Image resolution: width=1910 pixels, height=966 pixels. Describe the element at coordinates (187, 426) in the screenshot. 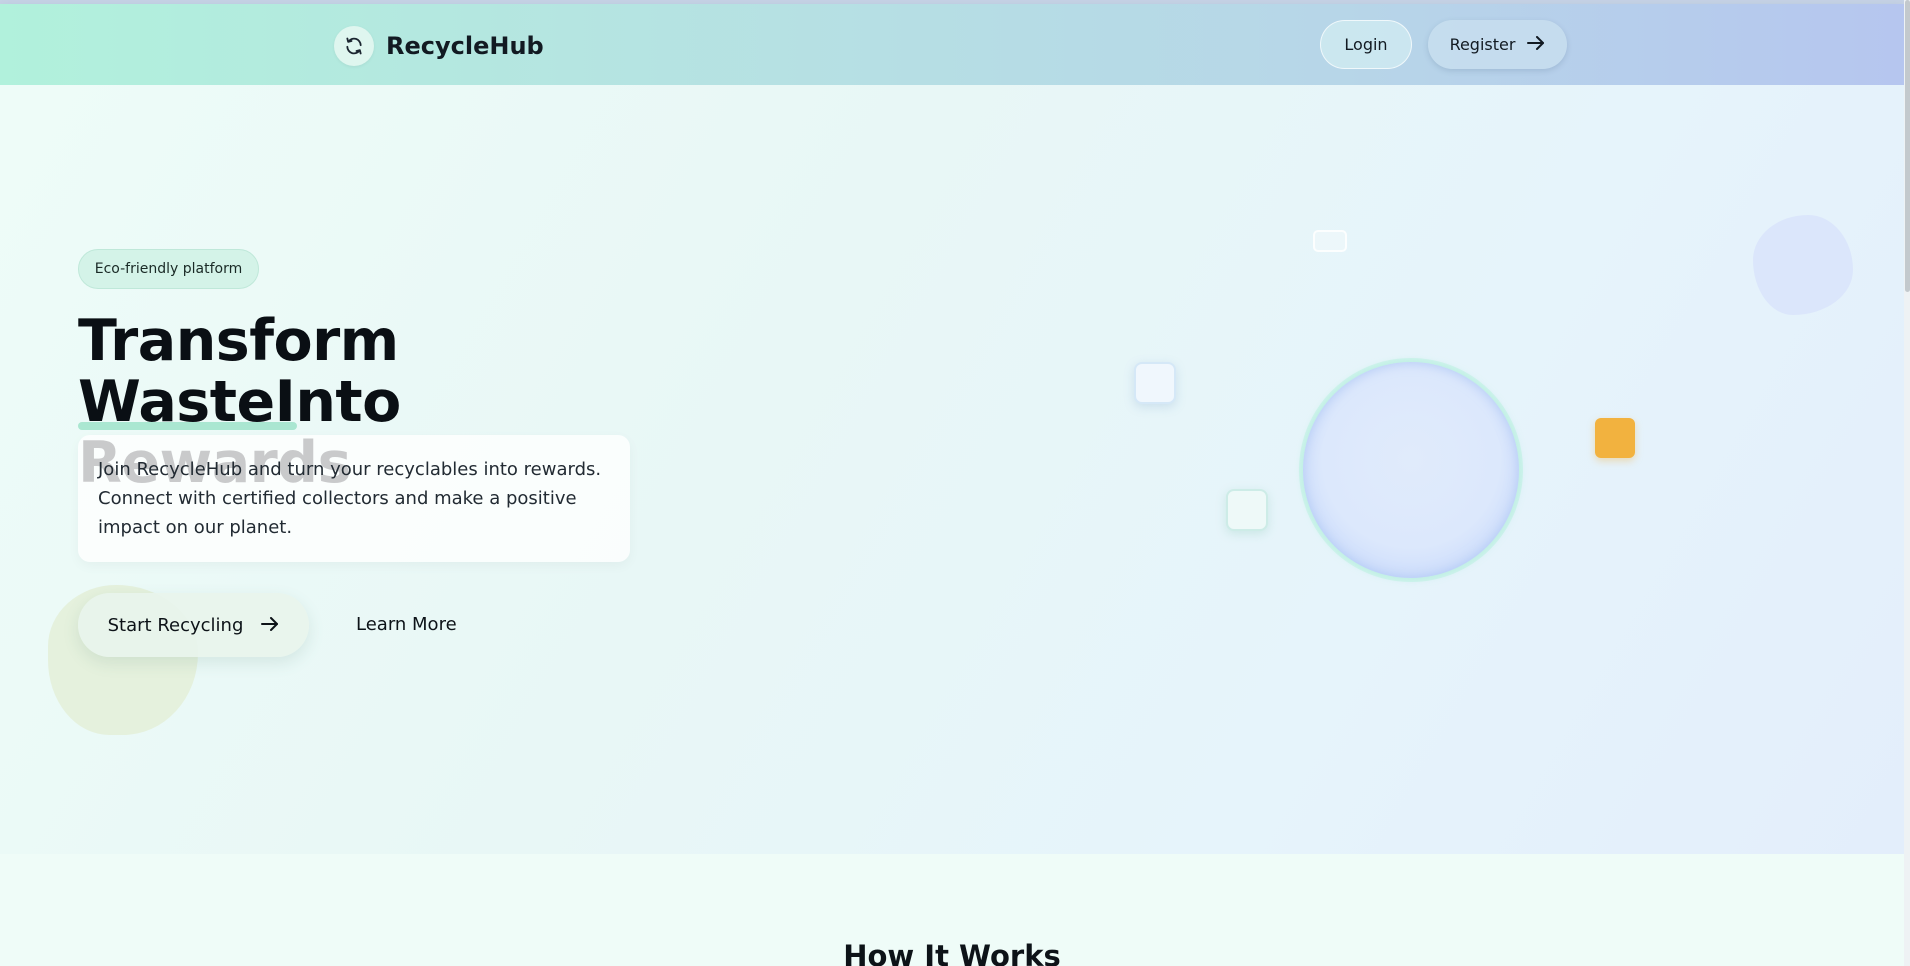

I see `title-underline` at that location.